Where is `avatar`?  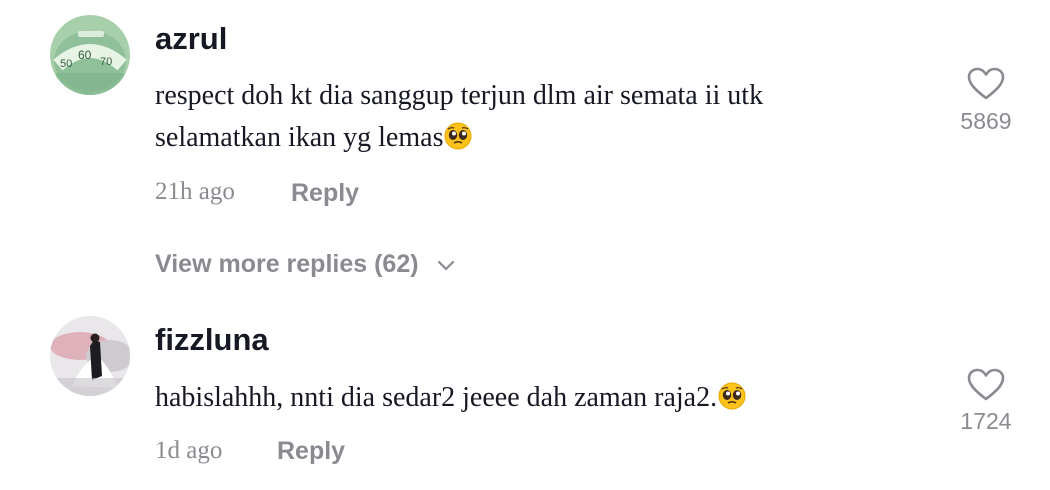
avatar is located at coordinates (90, 356).